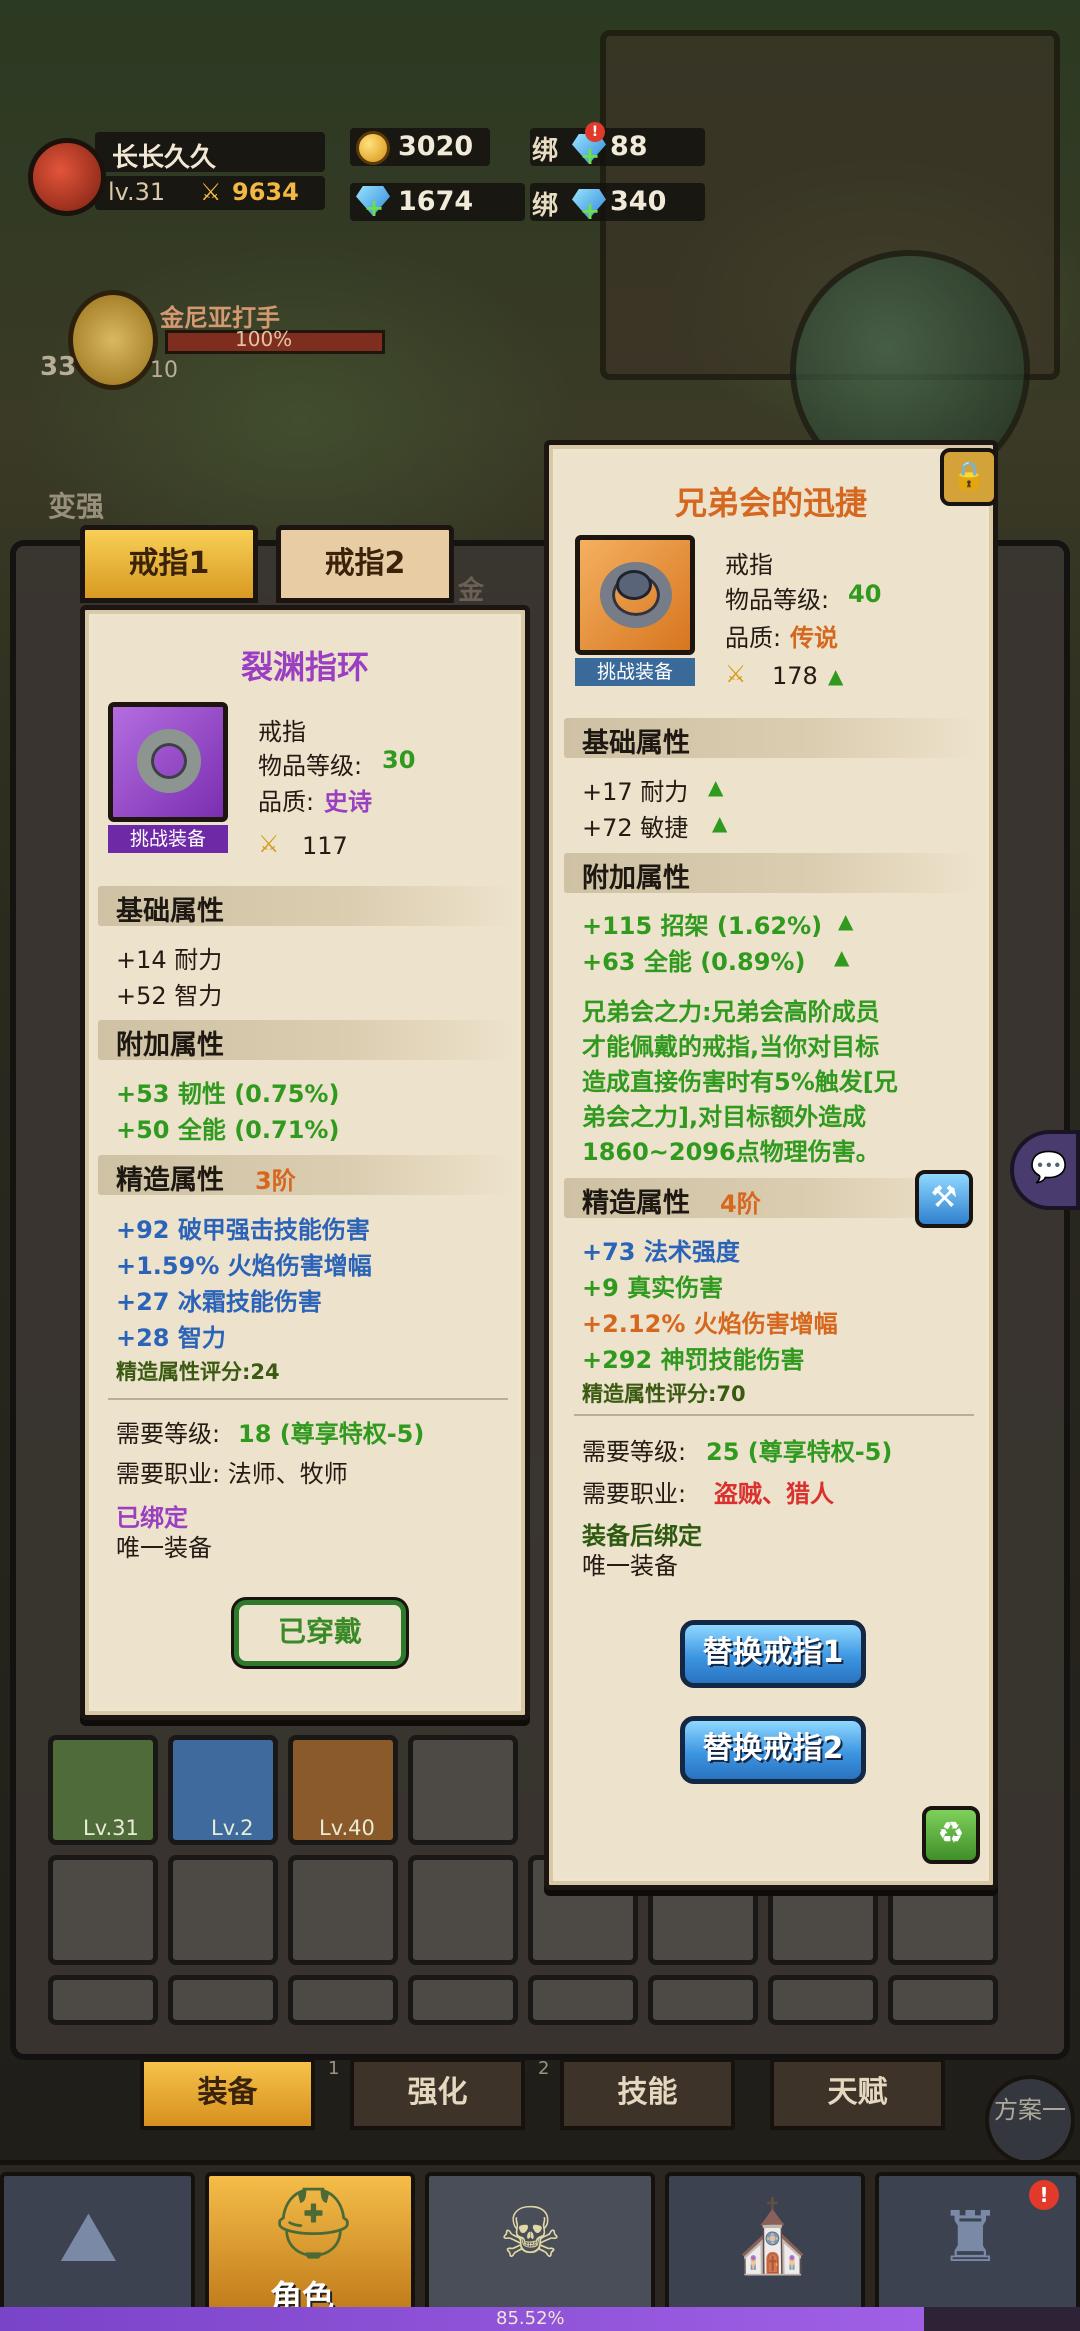 Image resolution: width=1080 pixels, height=2331 pixels. What do you see at coordinates (170, 1045) in the screenshot?
I see `extra-attr-header: 附加属性` at bounding box center [170, 1045].